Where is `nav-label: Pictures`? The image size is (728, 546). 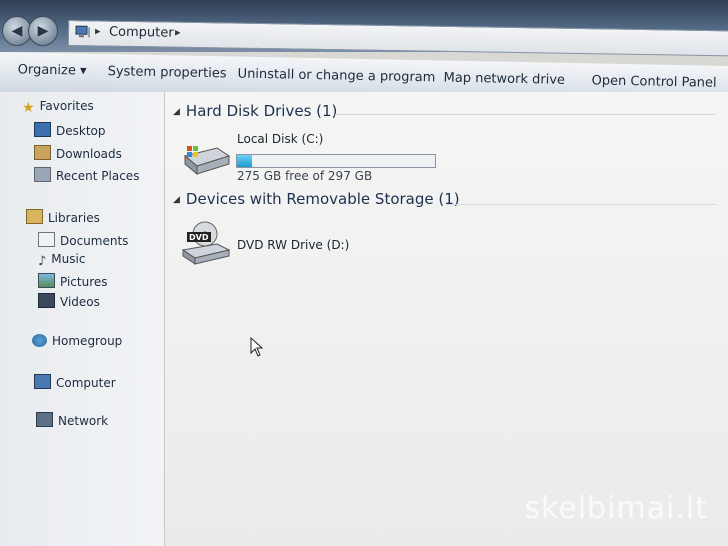
nav-label: Pictures is located at coordinates (84, 282).